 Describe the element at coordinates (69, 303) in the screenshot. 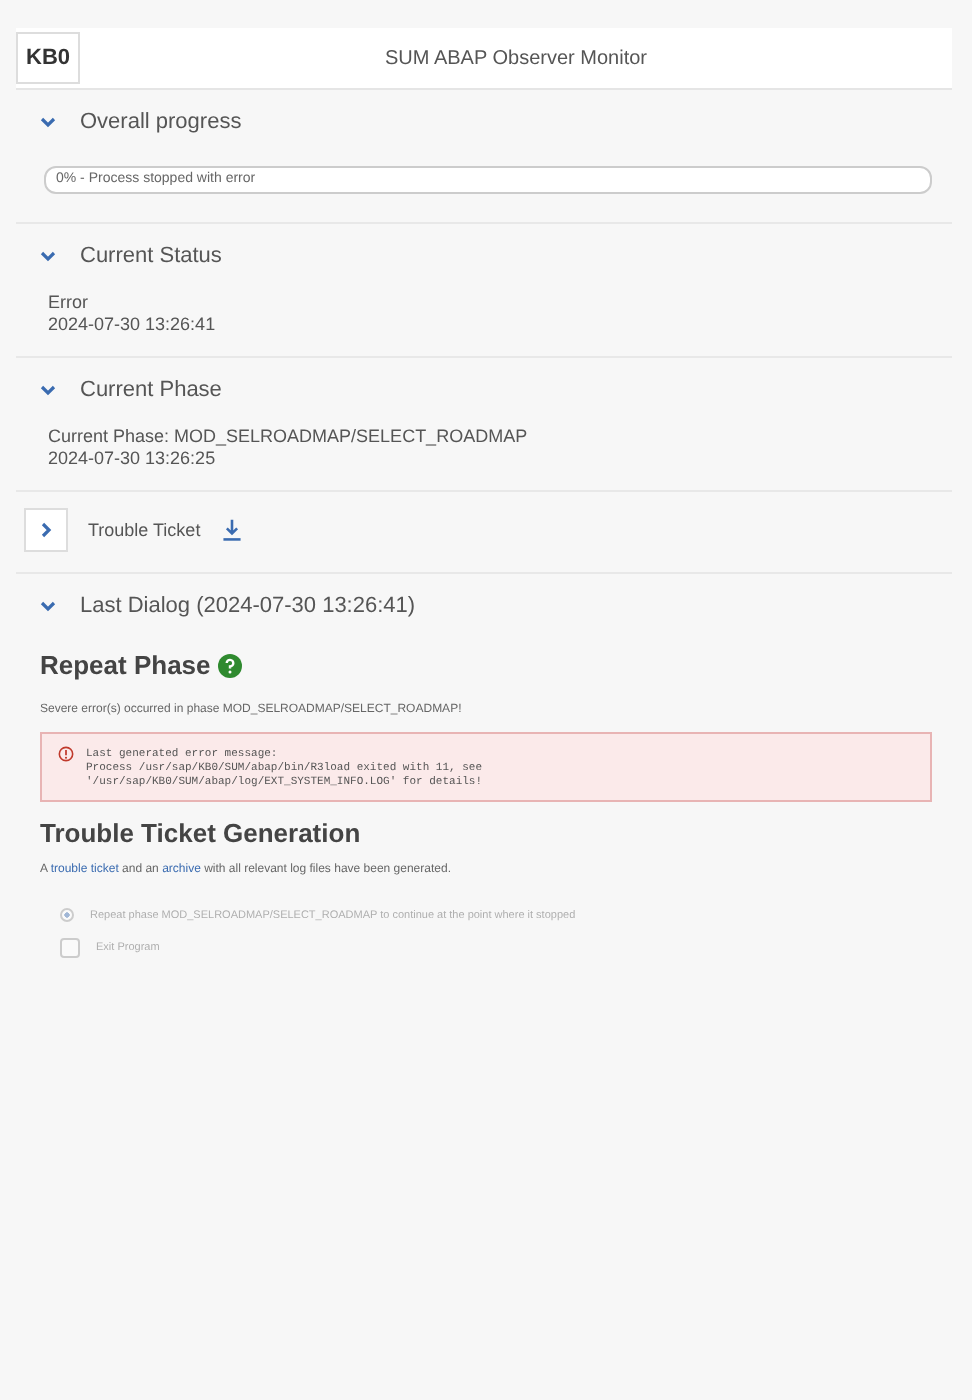

I see `status-text: Error` at that location.